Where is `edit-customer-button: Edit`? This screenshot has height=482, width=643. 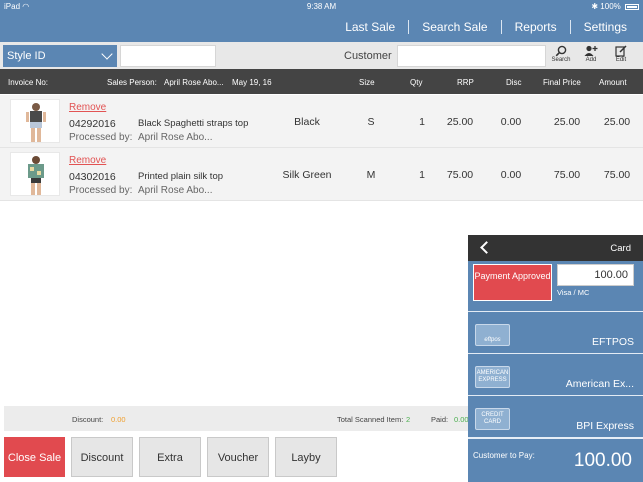
edit-customer-button: Edit is located at coordinates (621, 57).